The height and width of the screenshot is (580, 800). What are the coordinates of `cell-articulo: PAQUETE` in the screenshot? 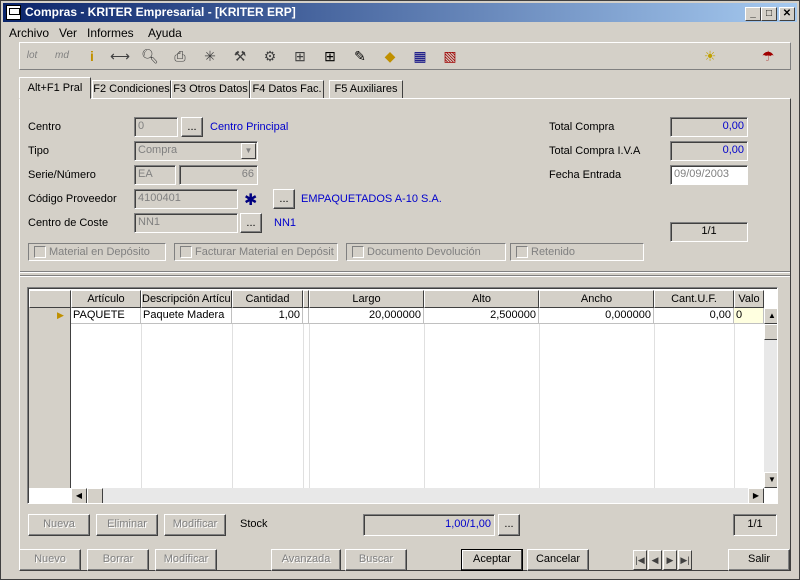 It's located at (106, 316).